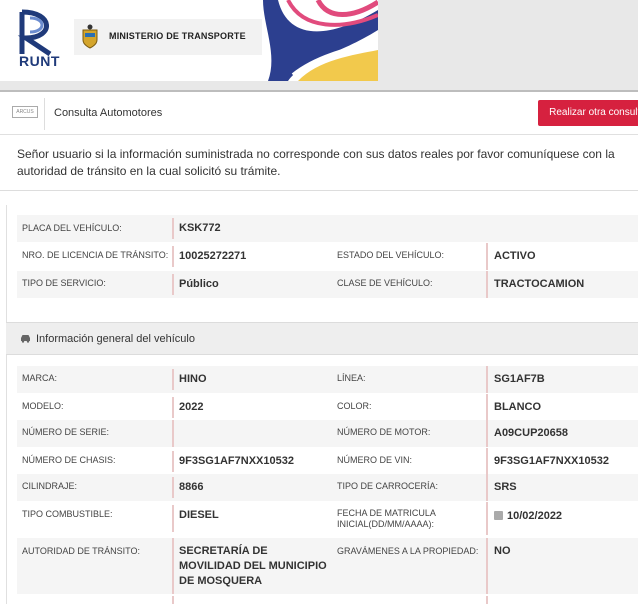  I want to click on servicio-value: Público, so click(199, 284).